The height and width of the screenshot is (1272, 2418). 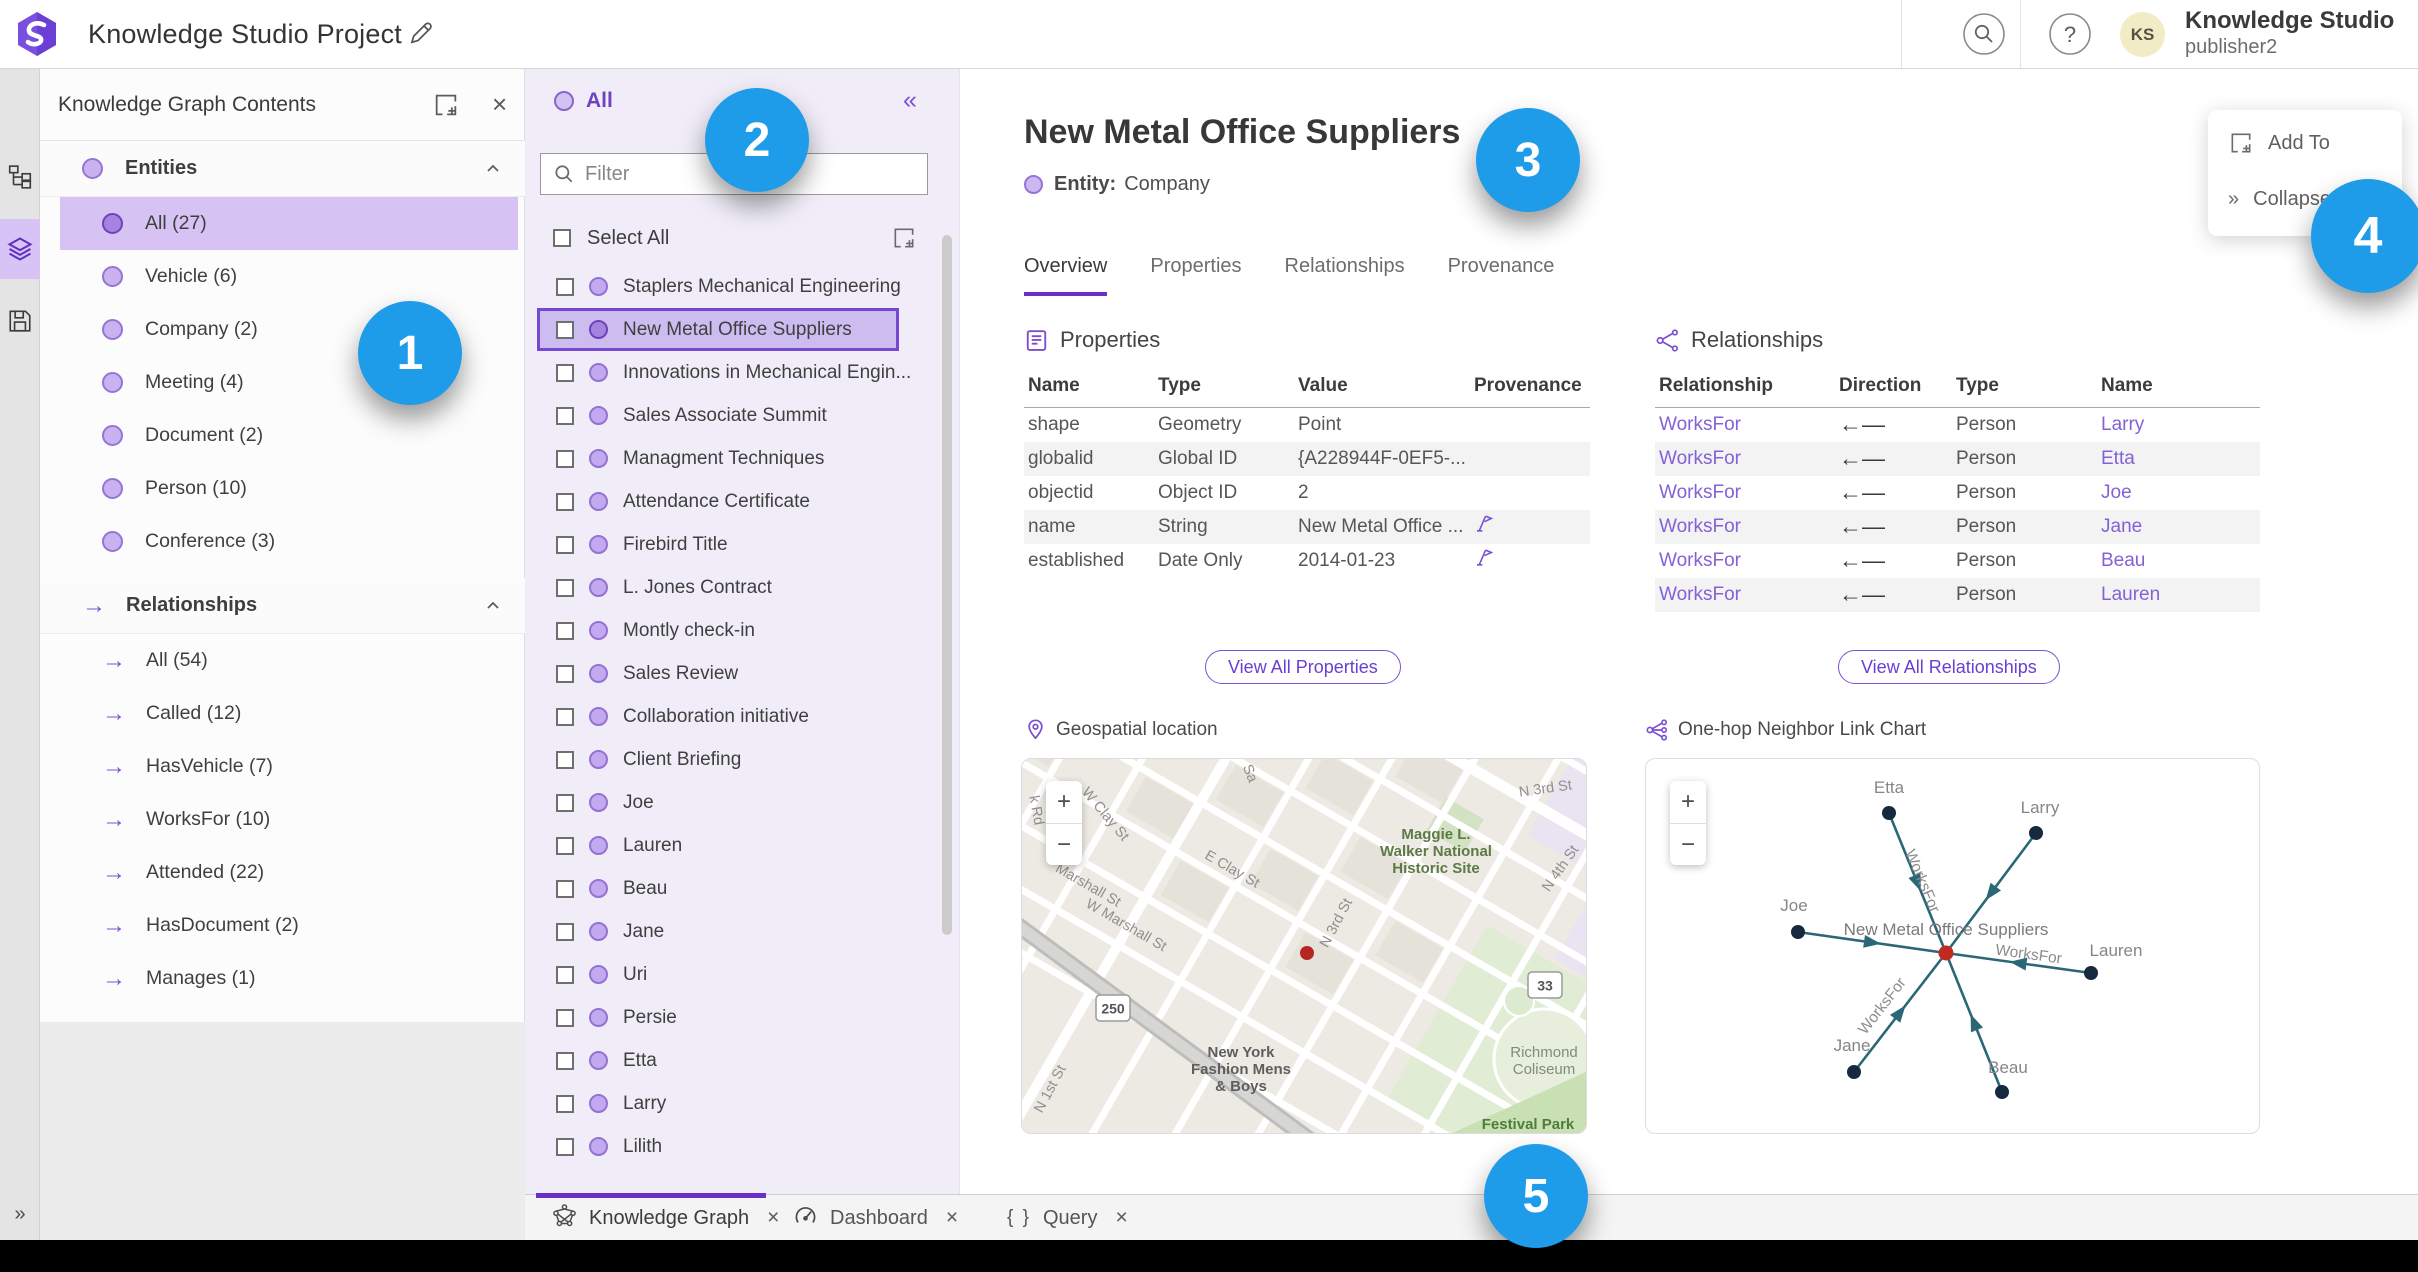 I want to click on entity-instance-item: Beau, so click(x=718, y=888).